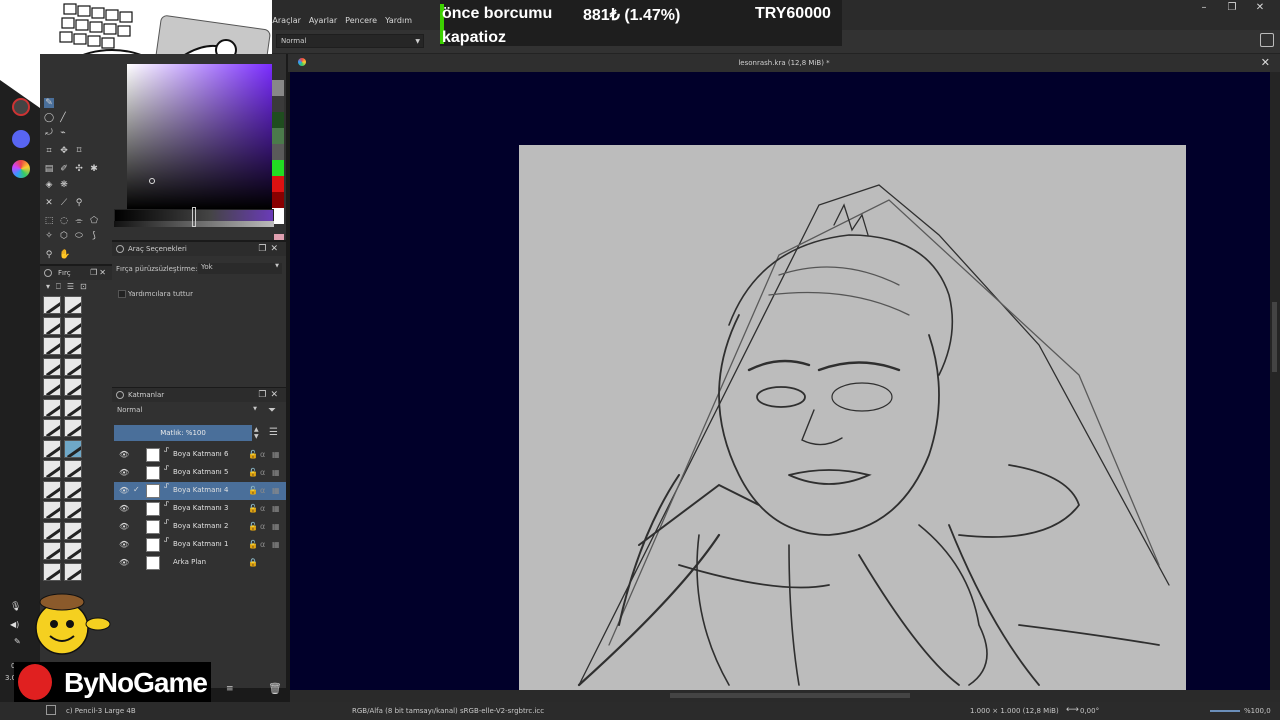 This screenshot has width=1280, height=720. What do you see at coordinates (256, 433) in the screenshot?
I see `opacity-spin-icon: ▲ ▼` at bounding box center [256, 433].